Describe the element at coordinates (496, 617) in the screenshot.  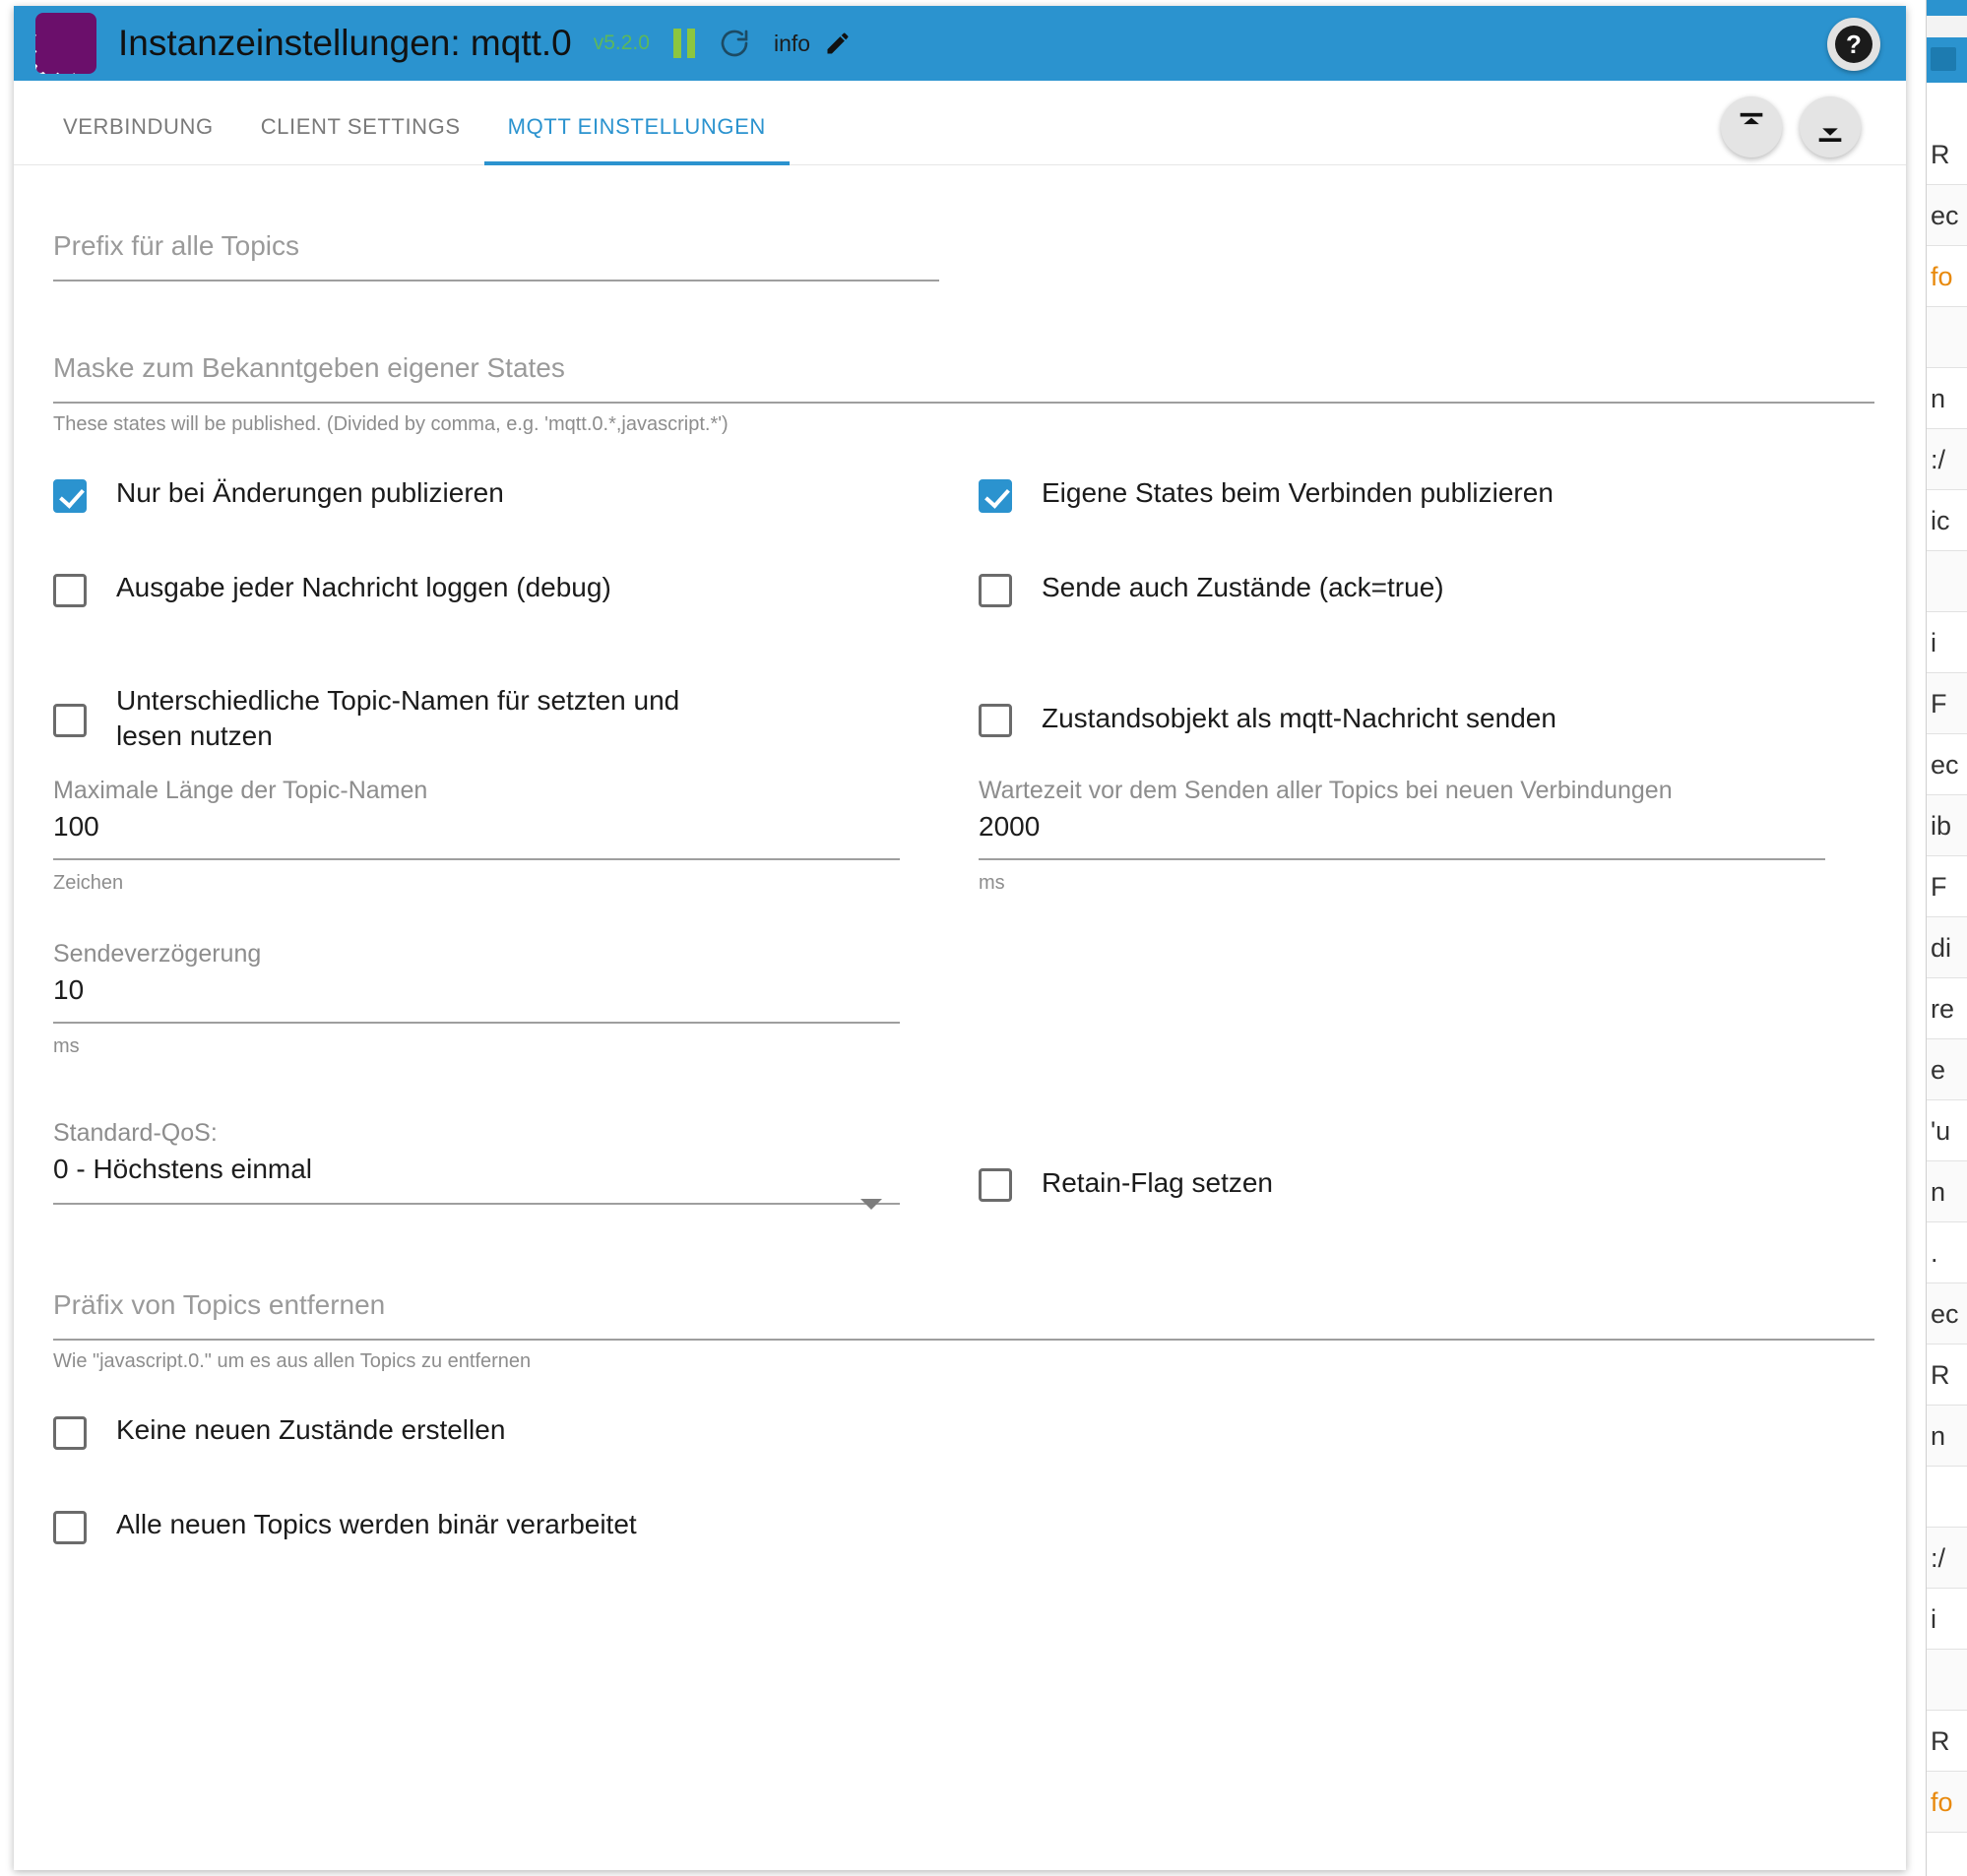
I see `checkbox-log-every-message: Ausgabe jeder Nachricht loggen (debug)` at that location.